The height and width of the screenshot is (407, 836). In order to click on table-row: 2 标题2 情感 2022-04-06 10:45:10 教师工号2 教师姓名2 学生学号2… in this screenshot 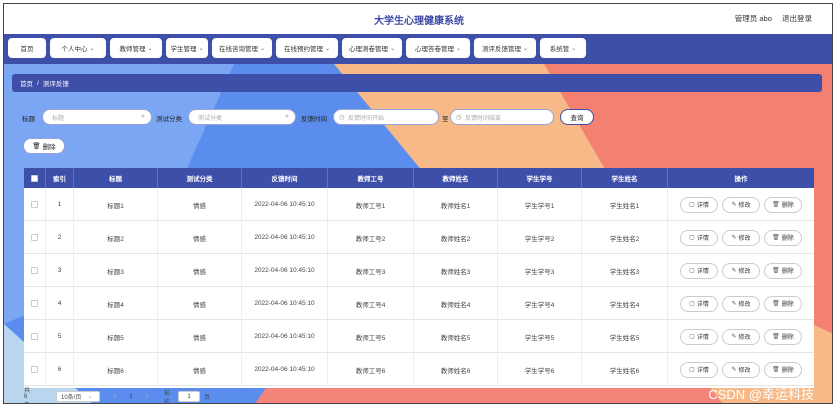, I will do `click(419, 237)`.